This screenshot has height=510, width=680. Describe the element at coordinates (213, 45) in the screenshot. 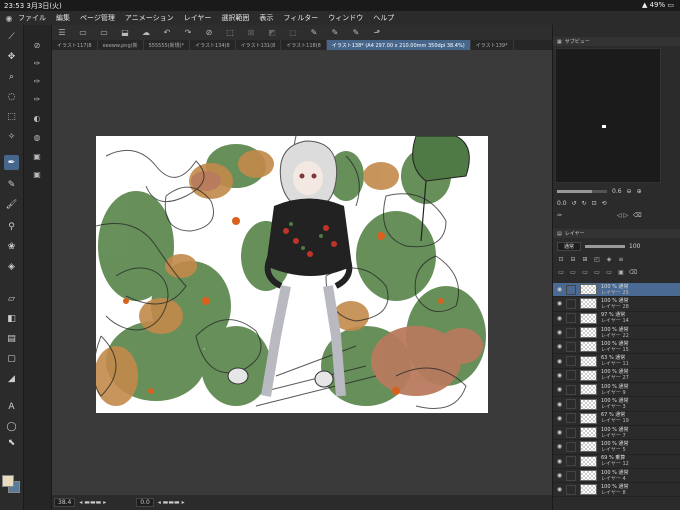

I see `document-tab: イラスト134(8` at that location.